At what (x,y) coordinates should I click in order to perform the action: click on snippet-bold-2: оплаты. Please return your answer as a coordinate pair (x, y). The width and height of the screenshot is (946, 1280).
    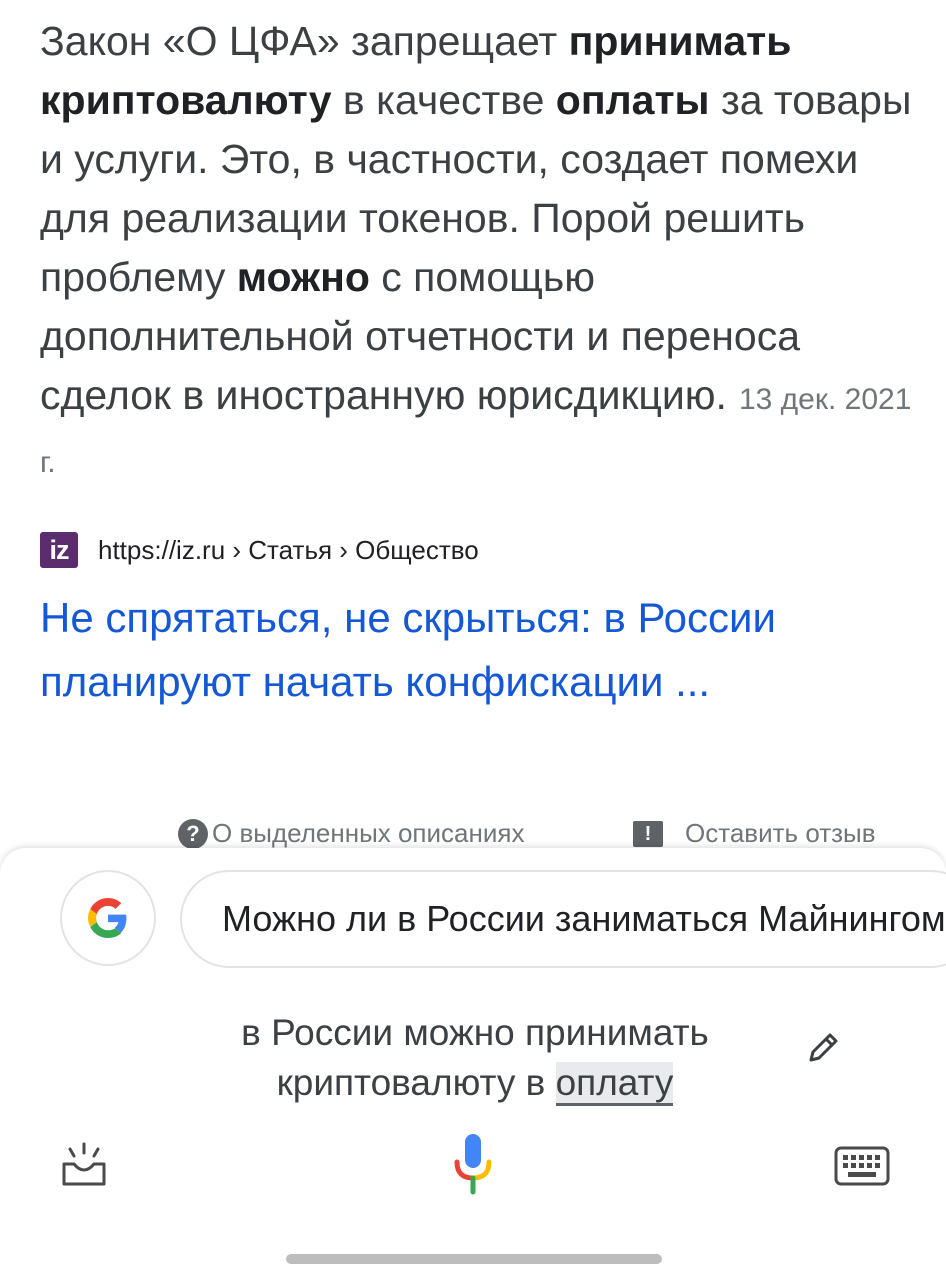
    Looking at the image, I should click on (632, 100).